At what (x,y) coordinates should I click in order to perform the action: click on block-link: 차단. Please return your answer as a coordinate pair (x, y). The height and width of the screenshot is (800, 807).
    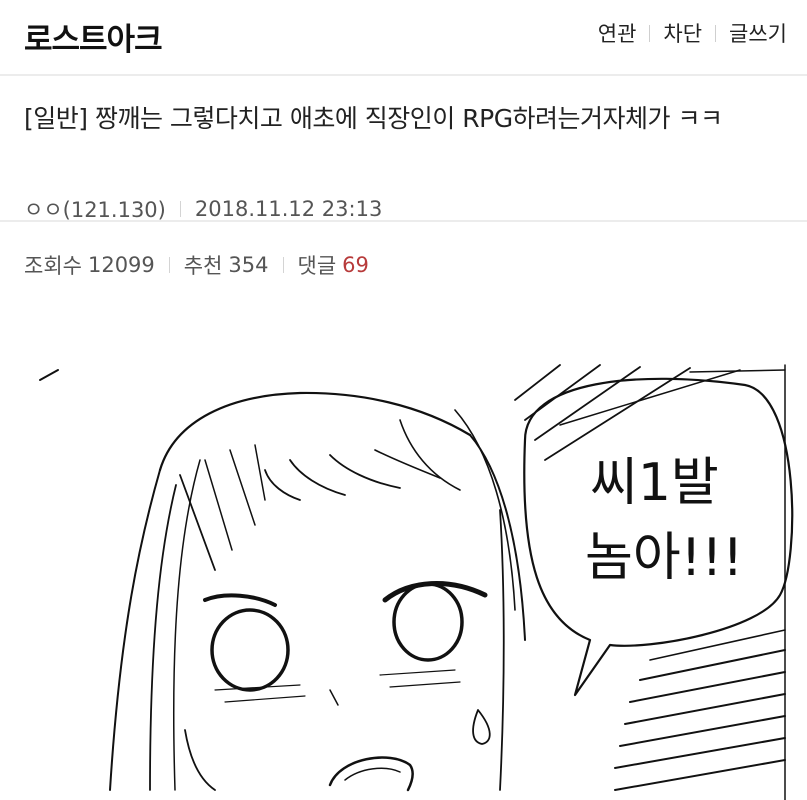
    Looking at the image, I should click on (682, 33).